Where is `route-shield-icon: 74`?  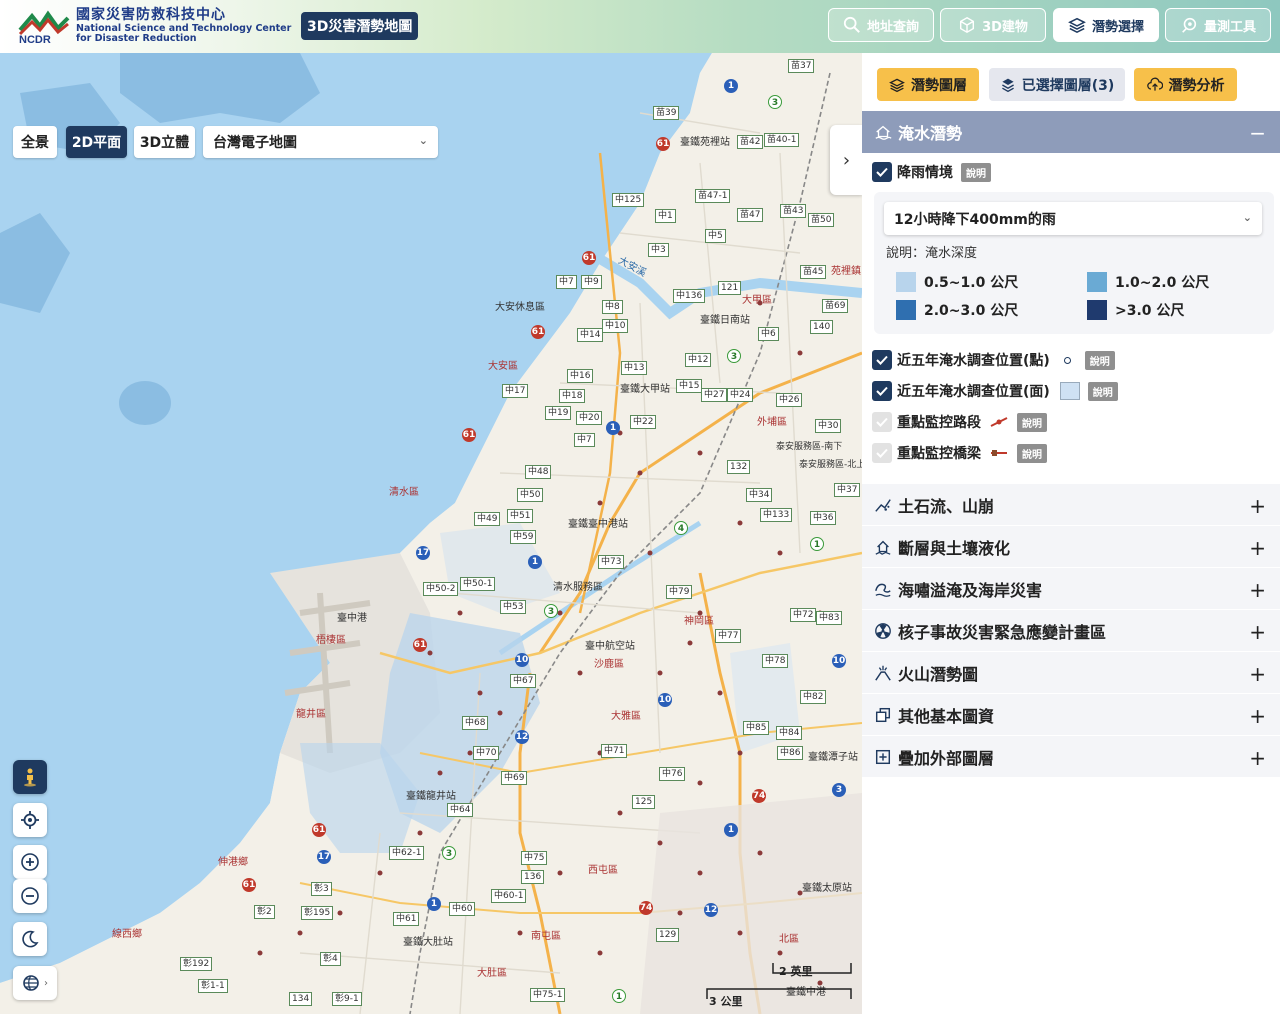
route-shield-icon: 74 is located at coordinates (759, 796).